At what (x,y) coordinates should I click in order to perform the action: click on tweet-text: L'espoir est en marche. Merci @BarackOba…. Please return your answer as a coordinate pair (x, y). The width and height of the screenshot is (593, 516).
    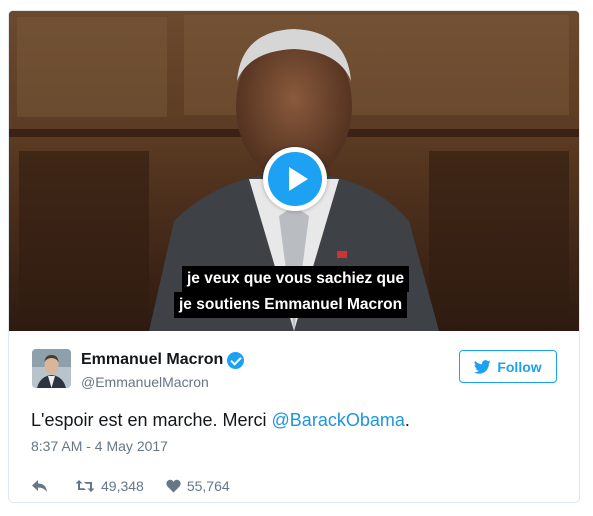
    Looking at the image, I should click on (220, 420).